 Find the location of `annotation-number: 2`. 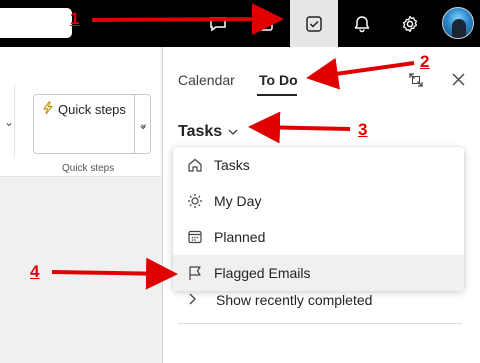

annotation-number: 2 is located at coordinates (425, 61).